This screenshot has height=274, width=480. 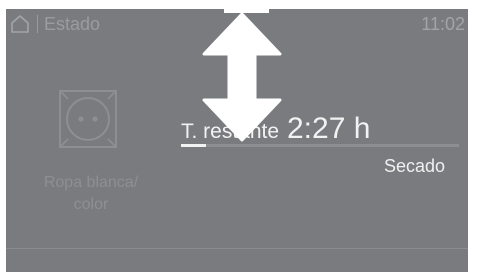 What do you see at coordinates (443, 24) in the screenshot?
I see `clock: 11:02` at bounding box center [443, 24].